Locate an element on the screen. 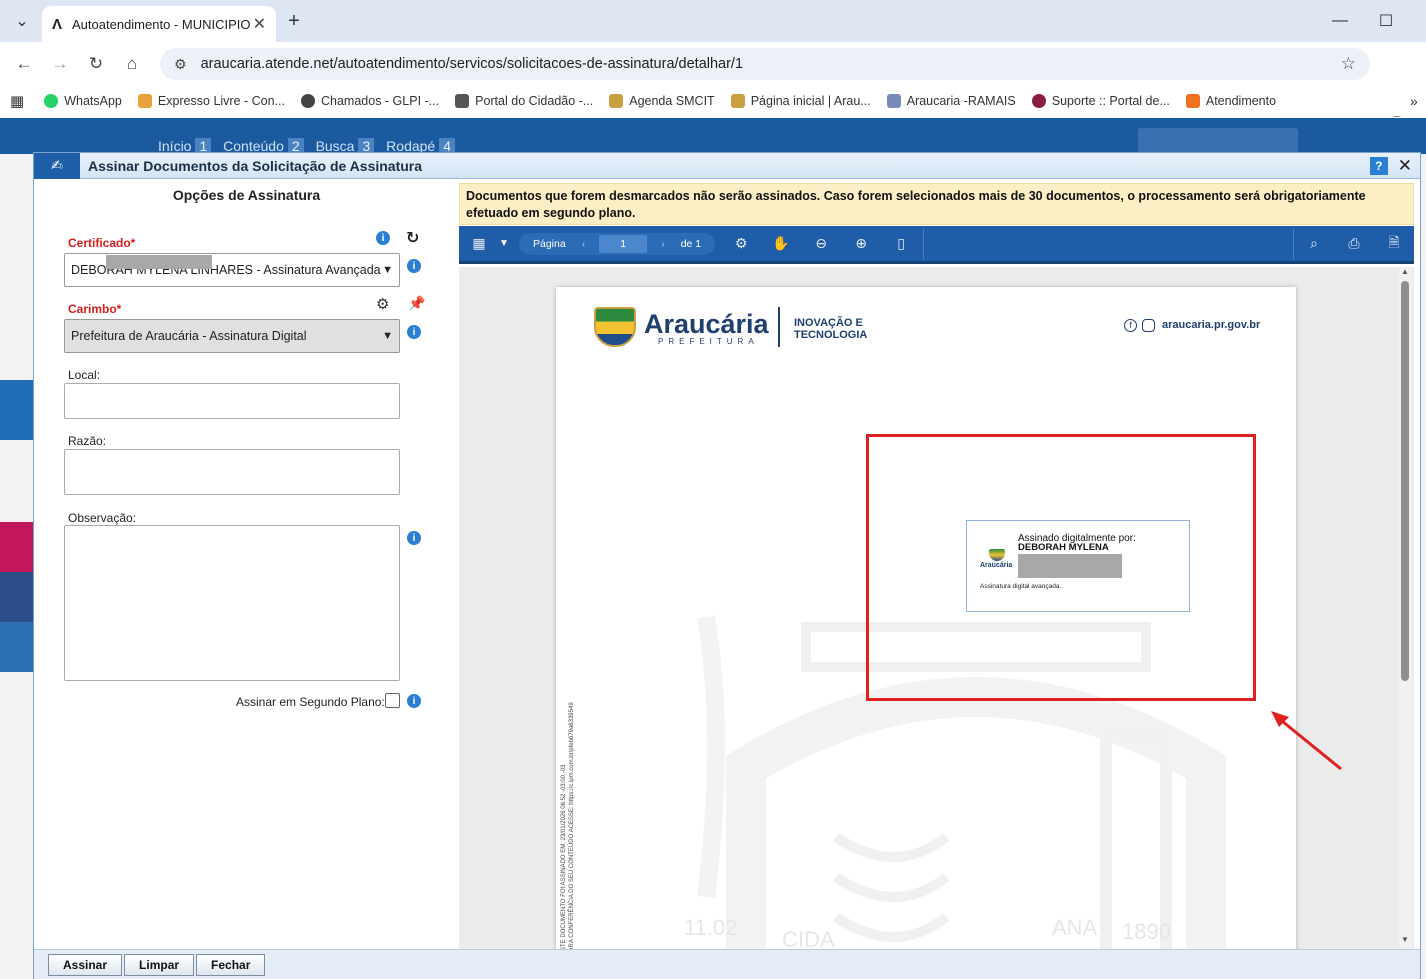 The width and height of the screenshot is (1426, 979). site-header: Início 1 Conteúdo 2 Busca 3 Rodapé 4 is located at coordinates (713, 136).